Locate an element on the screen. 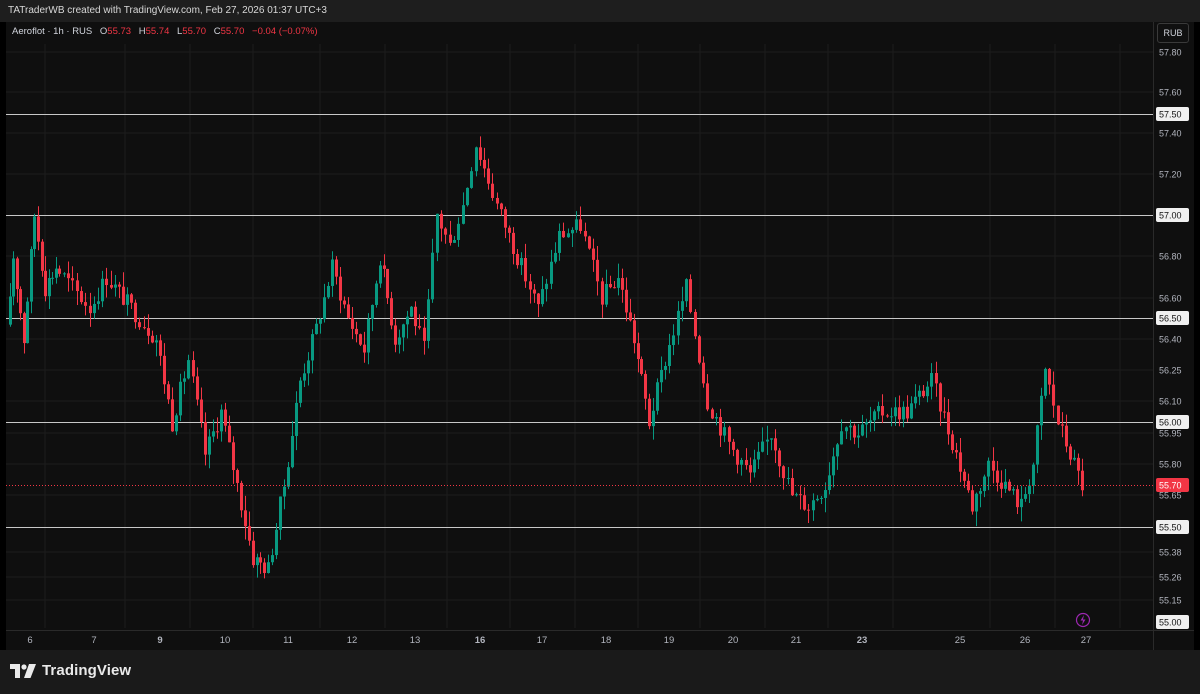  time-tick-label: 26 is located at coordinates (1025, 640).